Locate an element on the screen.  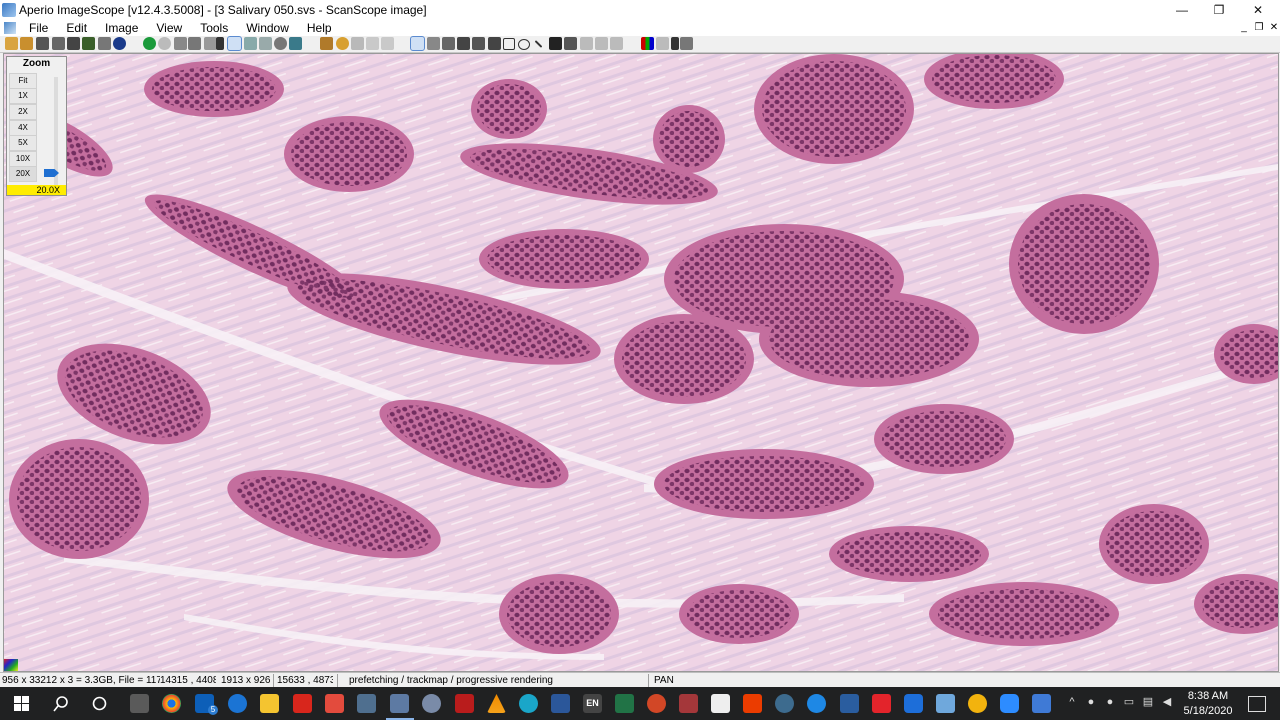
pdf-icon is located at coordinates (334, 703).